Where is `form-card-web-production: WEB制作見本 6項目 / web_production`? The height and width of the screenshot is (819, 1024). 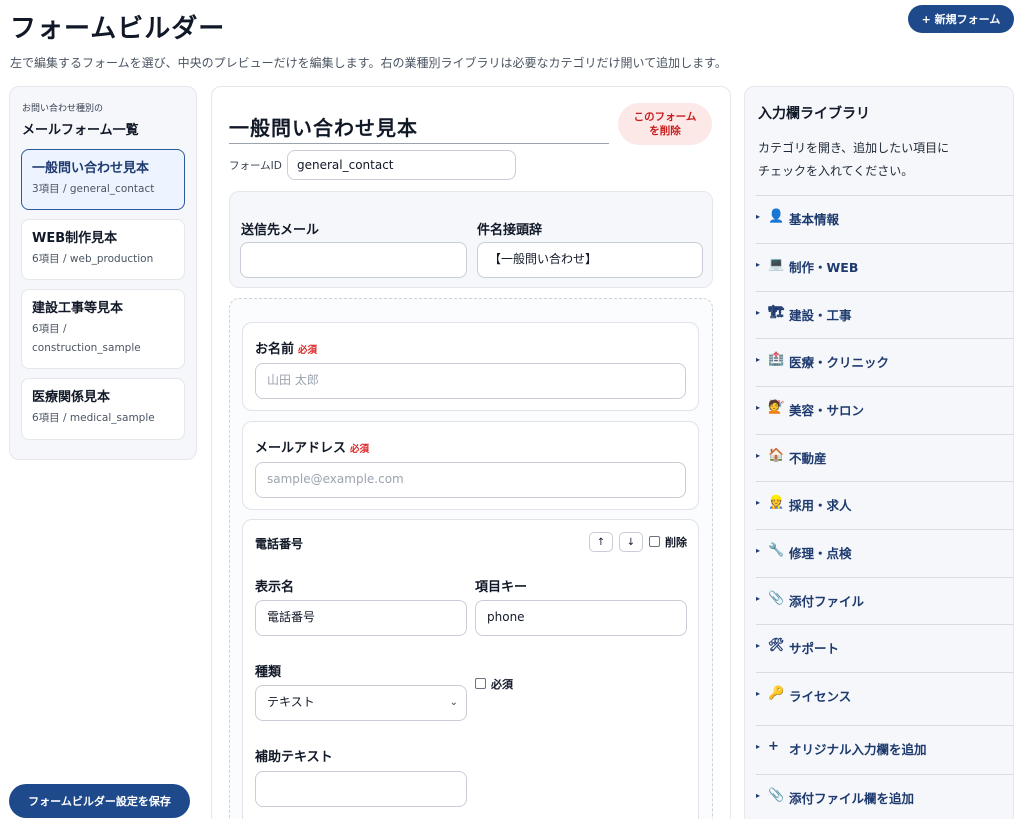
form-card-web-production: WEB制作見本 6項目 / web_production is located at coordinates (103, 249).